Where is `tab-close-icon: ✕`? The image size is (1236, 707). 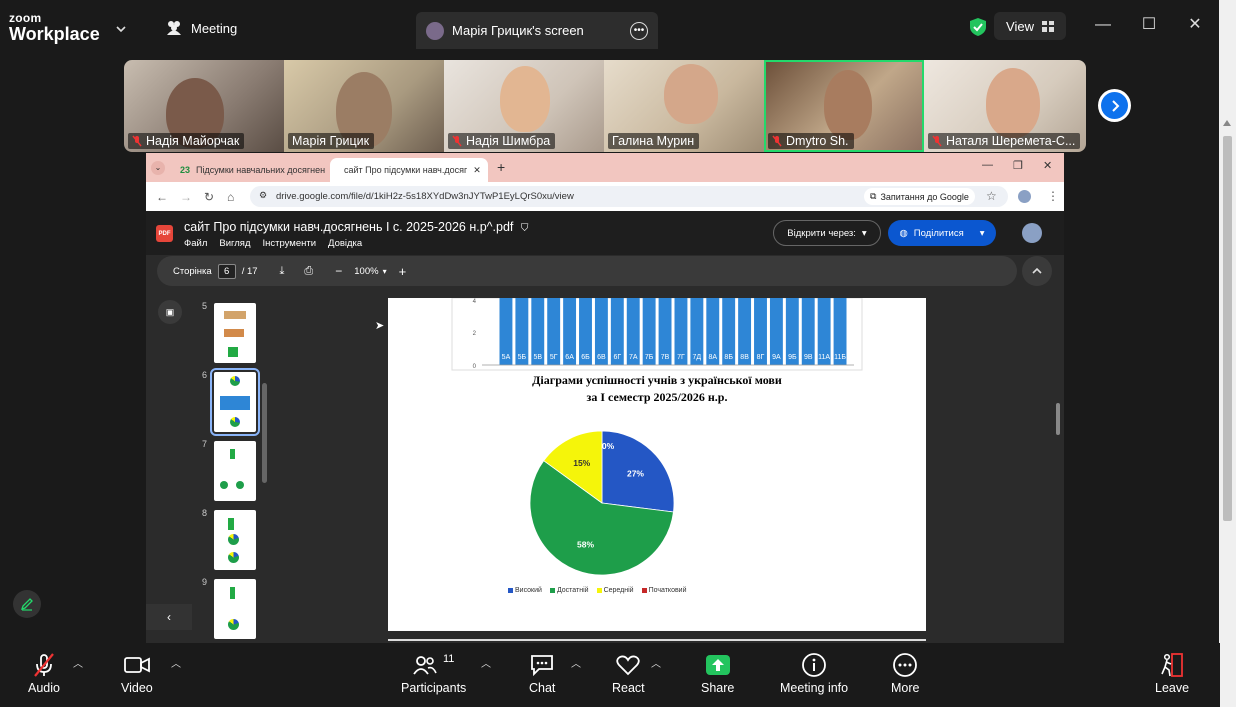
tab-close-icon: ✕ is located at coordinates (477, 170).